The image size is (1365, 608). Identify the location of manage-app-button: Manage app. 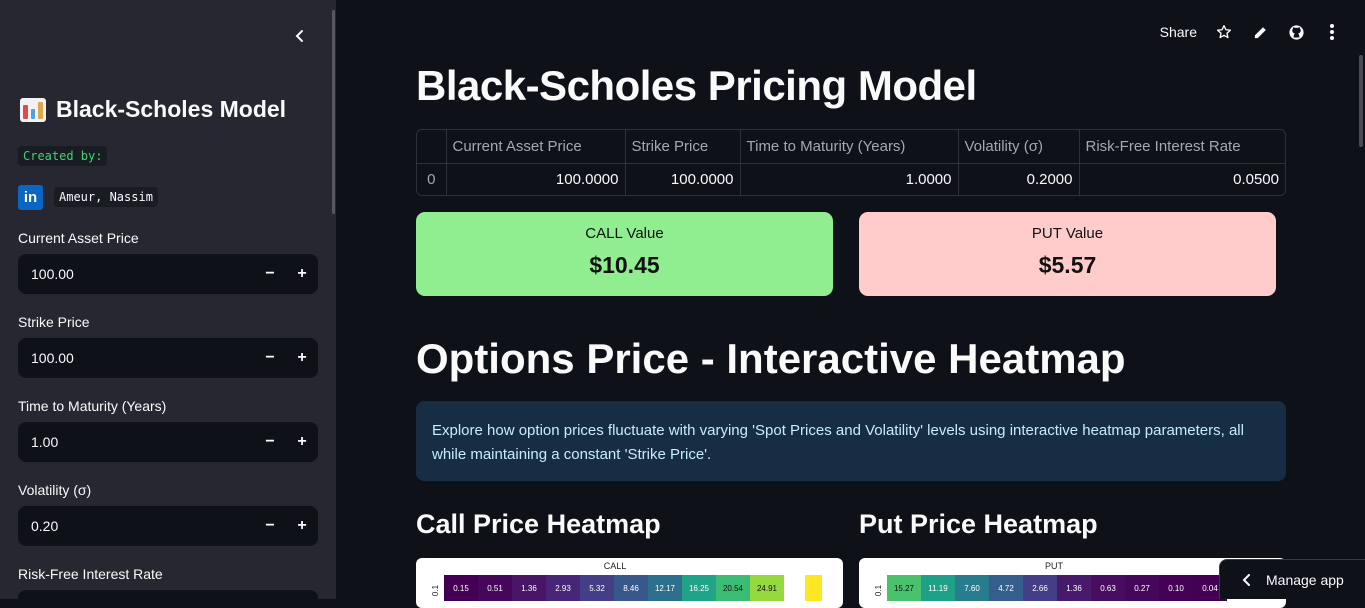
(1292, 579).